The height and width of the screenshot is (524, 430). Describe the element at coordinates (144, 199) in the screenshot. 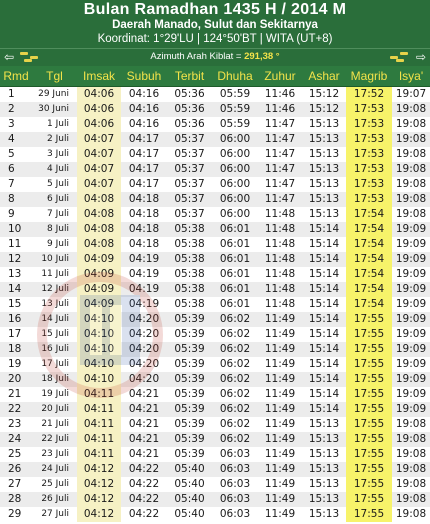

I see `cell-subuh: 04:18` at that location.